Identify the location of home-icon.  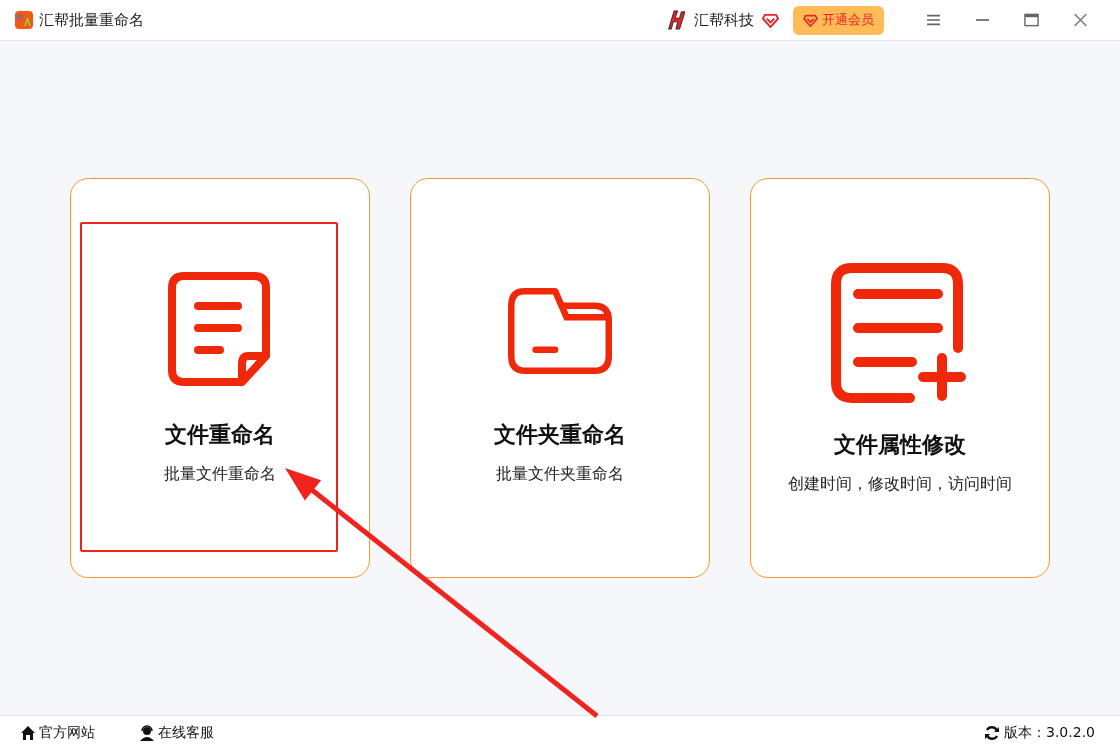
(28, 732).